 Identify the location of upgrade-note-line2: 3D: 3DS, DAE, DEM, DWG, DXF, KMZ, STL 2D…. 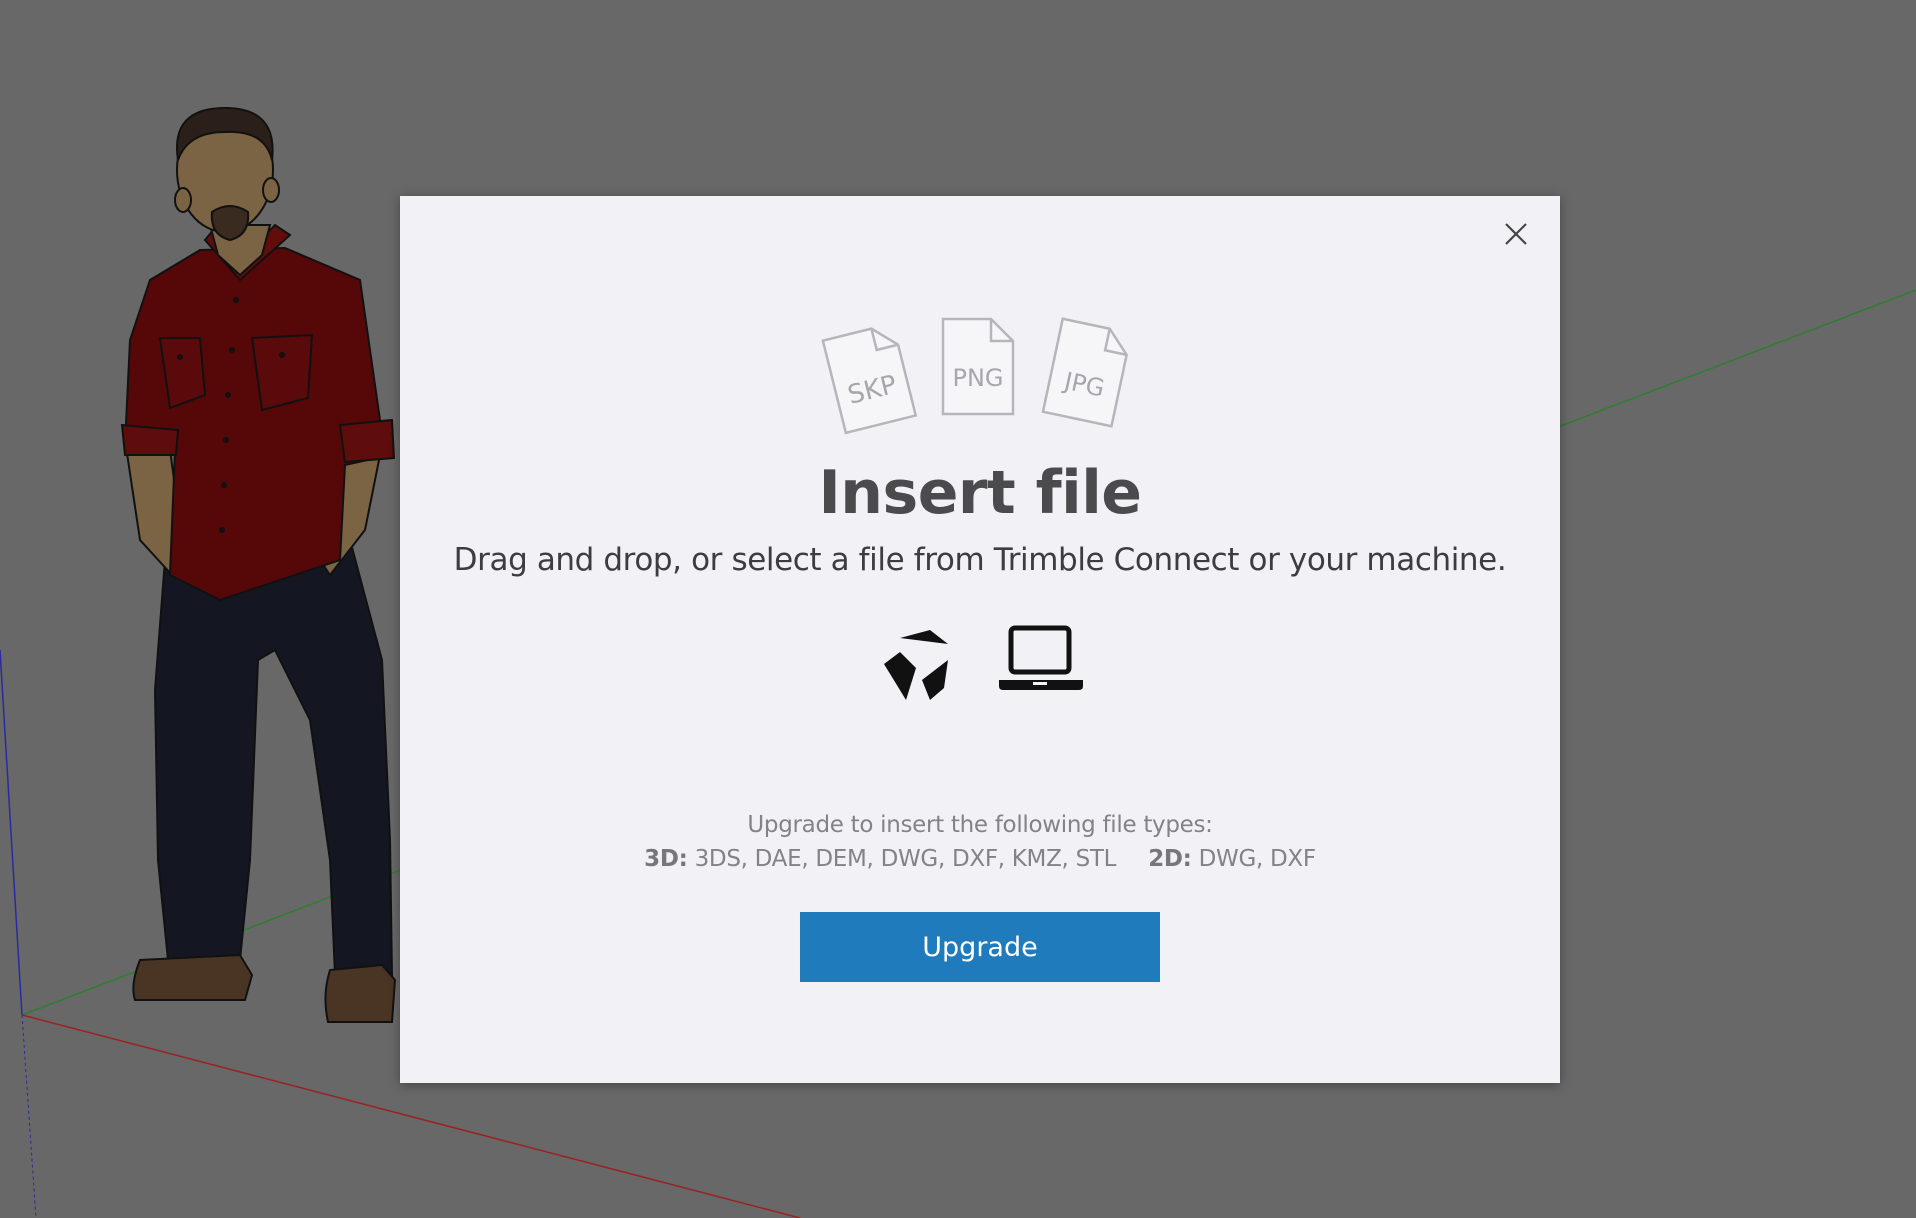
(980, 859).